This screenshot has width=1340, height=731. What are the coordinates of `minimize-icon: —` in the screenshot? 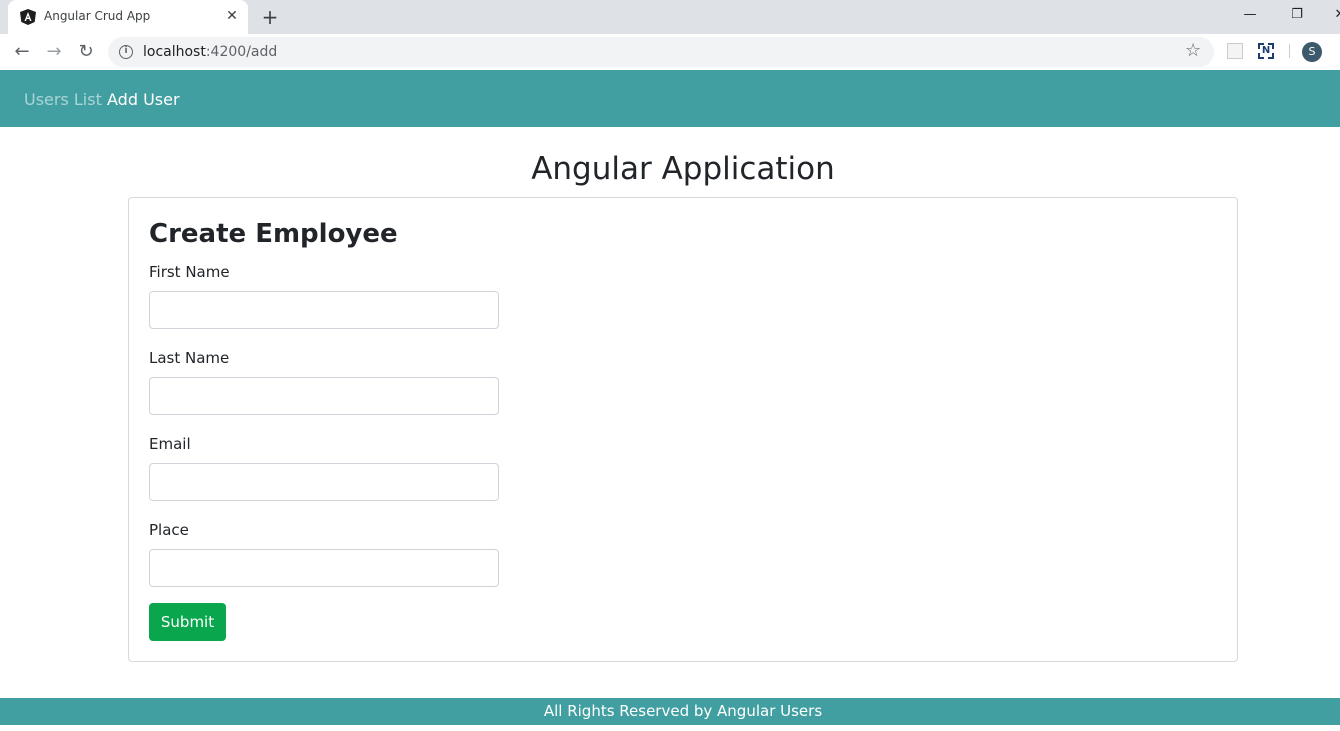 It's located at (1250, 15).